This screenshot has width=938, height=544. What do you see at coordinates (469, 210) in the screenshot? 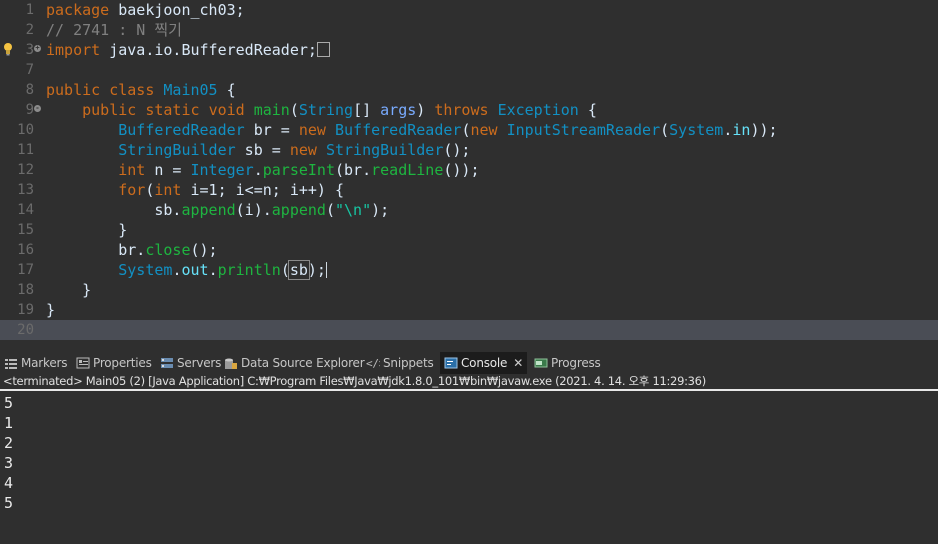
I see `code-line: 14 sb.append(i).append("\n");` at bounding box center [469, 210].